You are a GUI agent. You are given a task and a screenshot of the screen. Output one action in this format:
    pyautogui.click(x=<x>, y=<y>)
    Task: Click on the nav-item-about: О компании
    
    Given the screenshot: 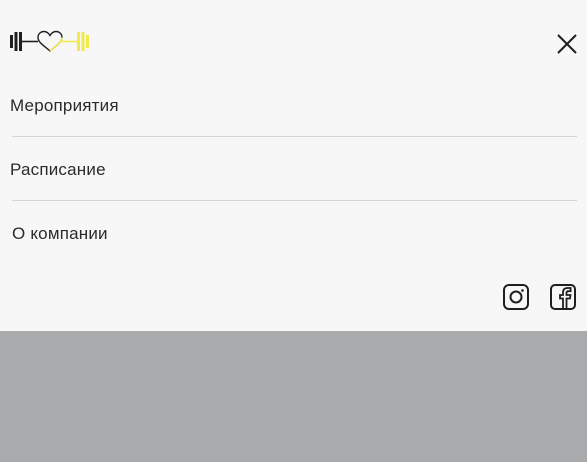 What is the action you would take?
    pyautogui.click(x=60, y=234)
    